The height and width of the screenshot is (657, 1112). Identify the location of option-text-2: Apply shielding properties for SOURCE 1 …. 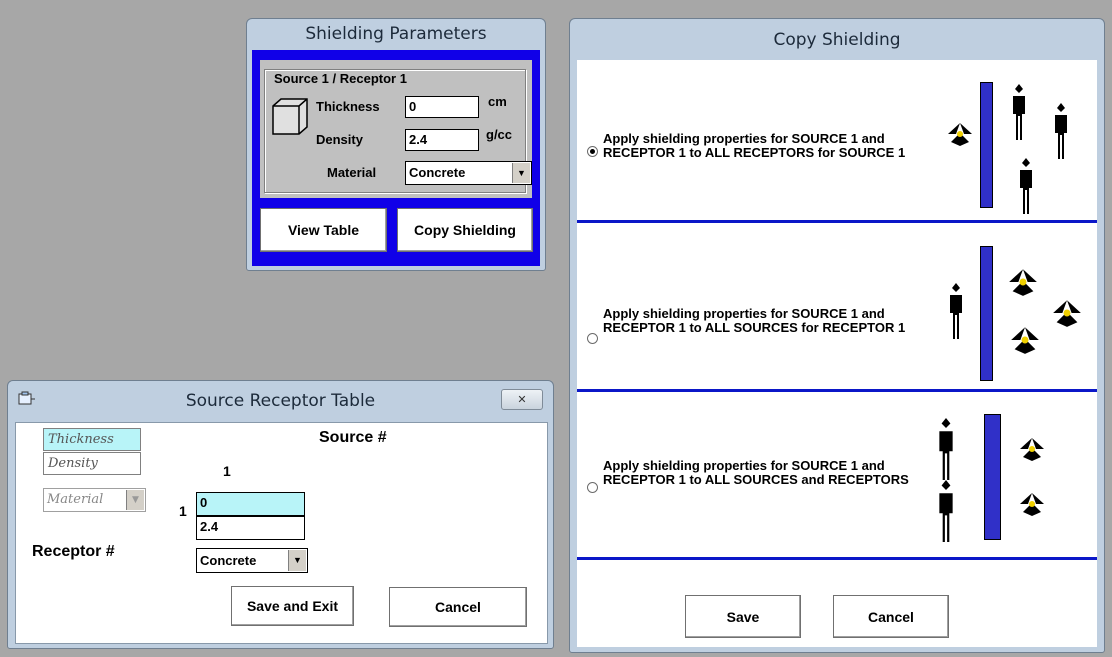
(754, 320).